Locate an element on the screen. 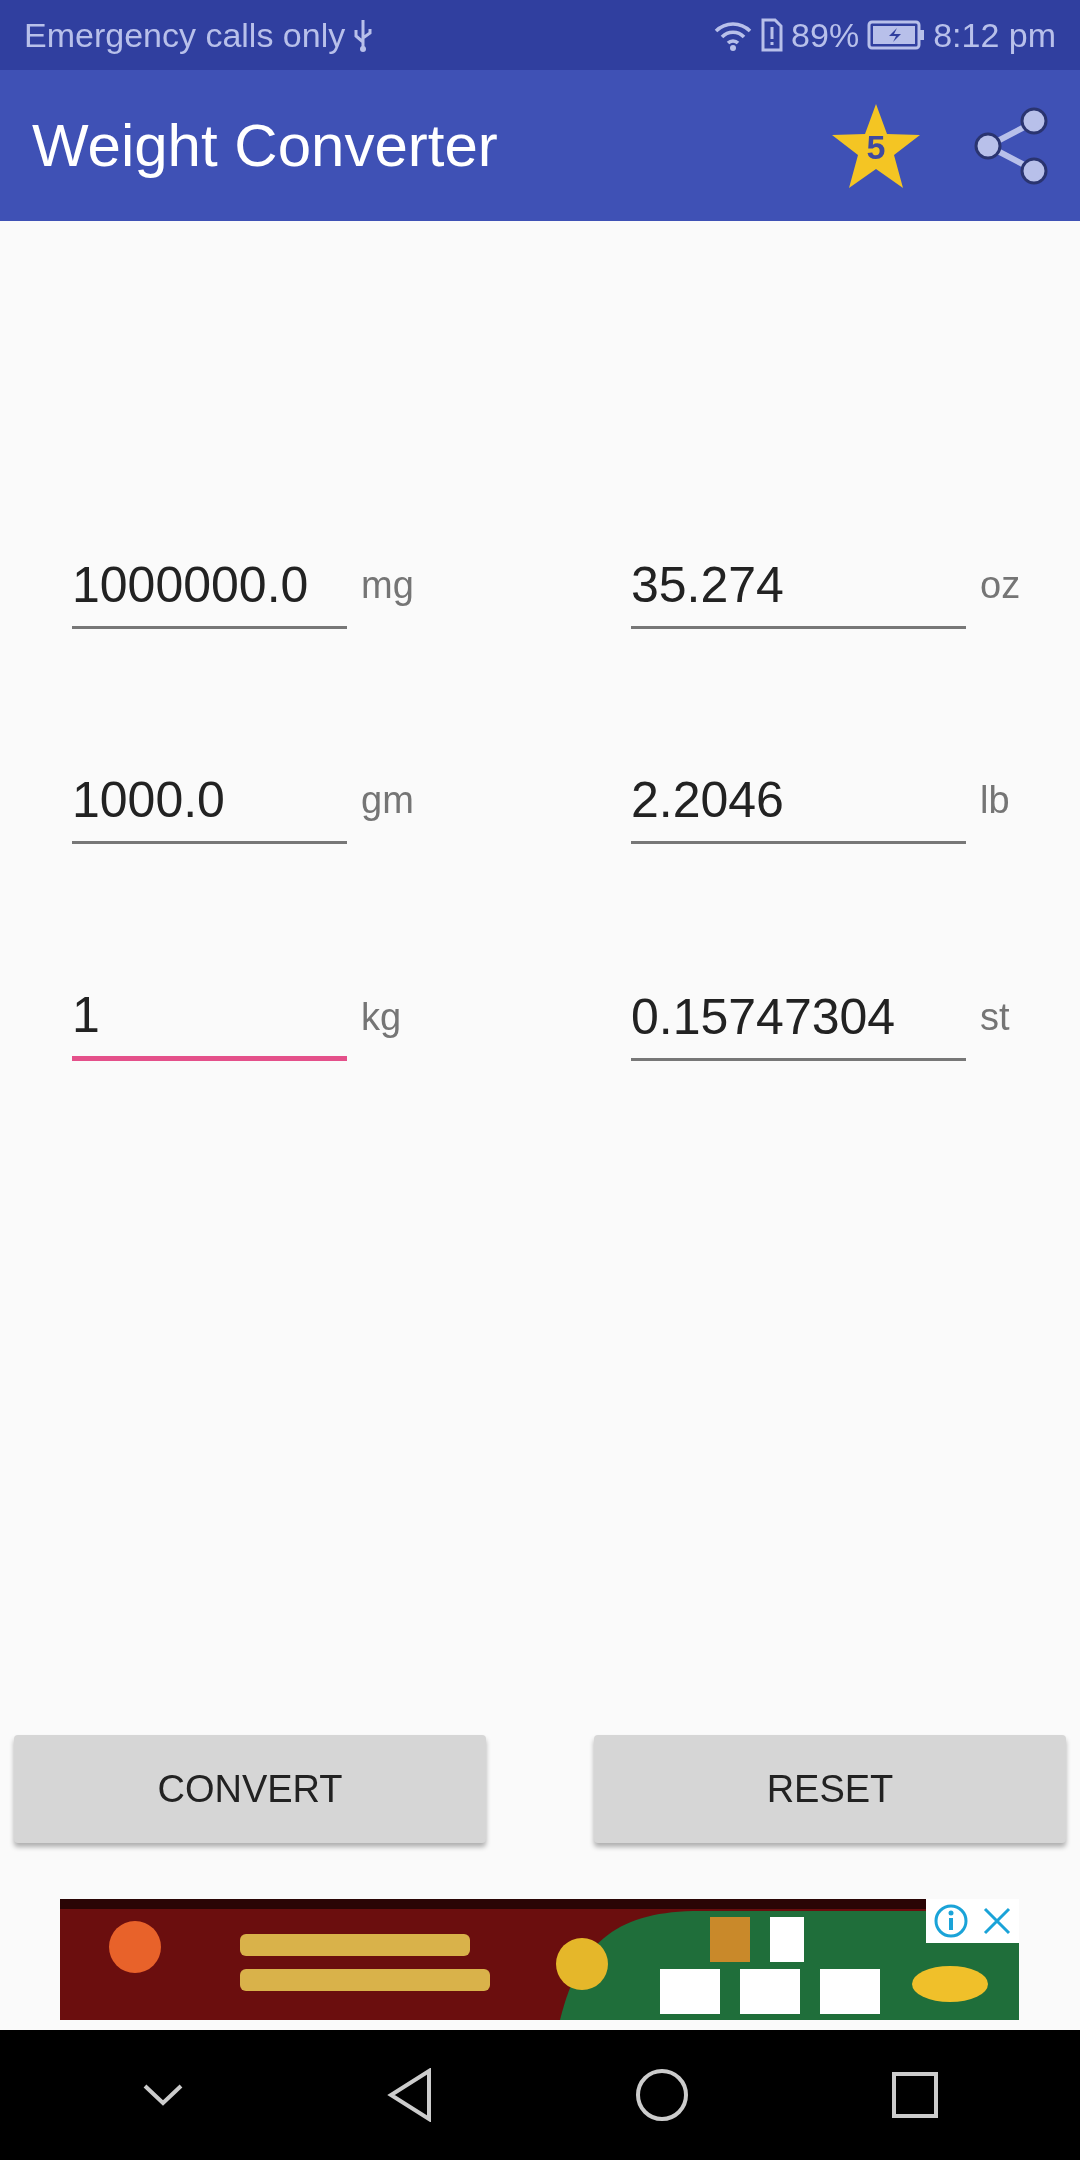 Image resolution: width=1080 pixels, height=2160 pixels. back-icon is located at coordinates (410, 2095).